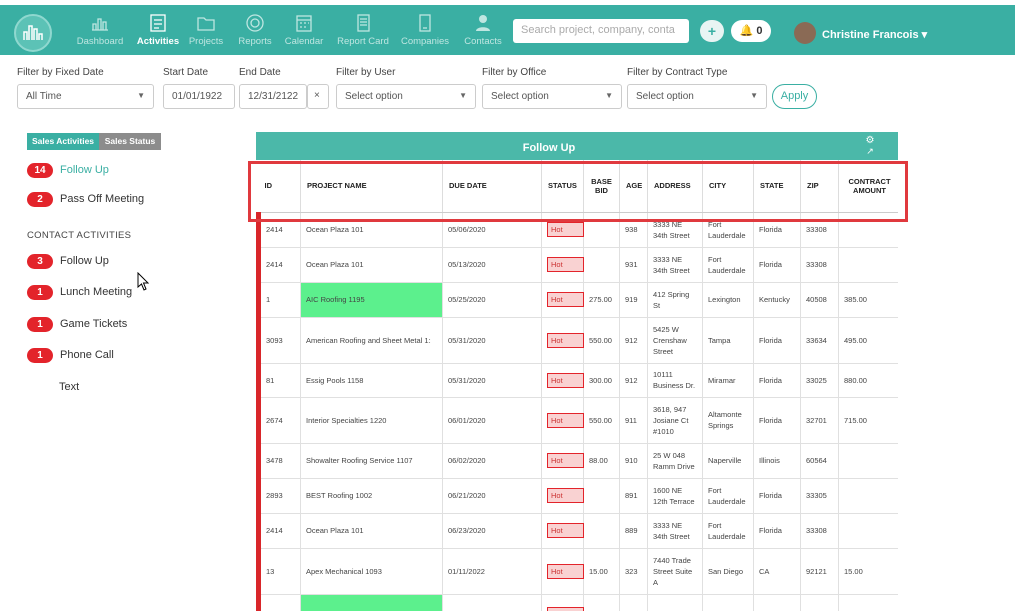 The image size is (1015, 611). I want to click on tab-sales-activities: Sales Activities, so click(63, 141).